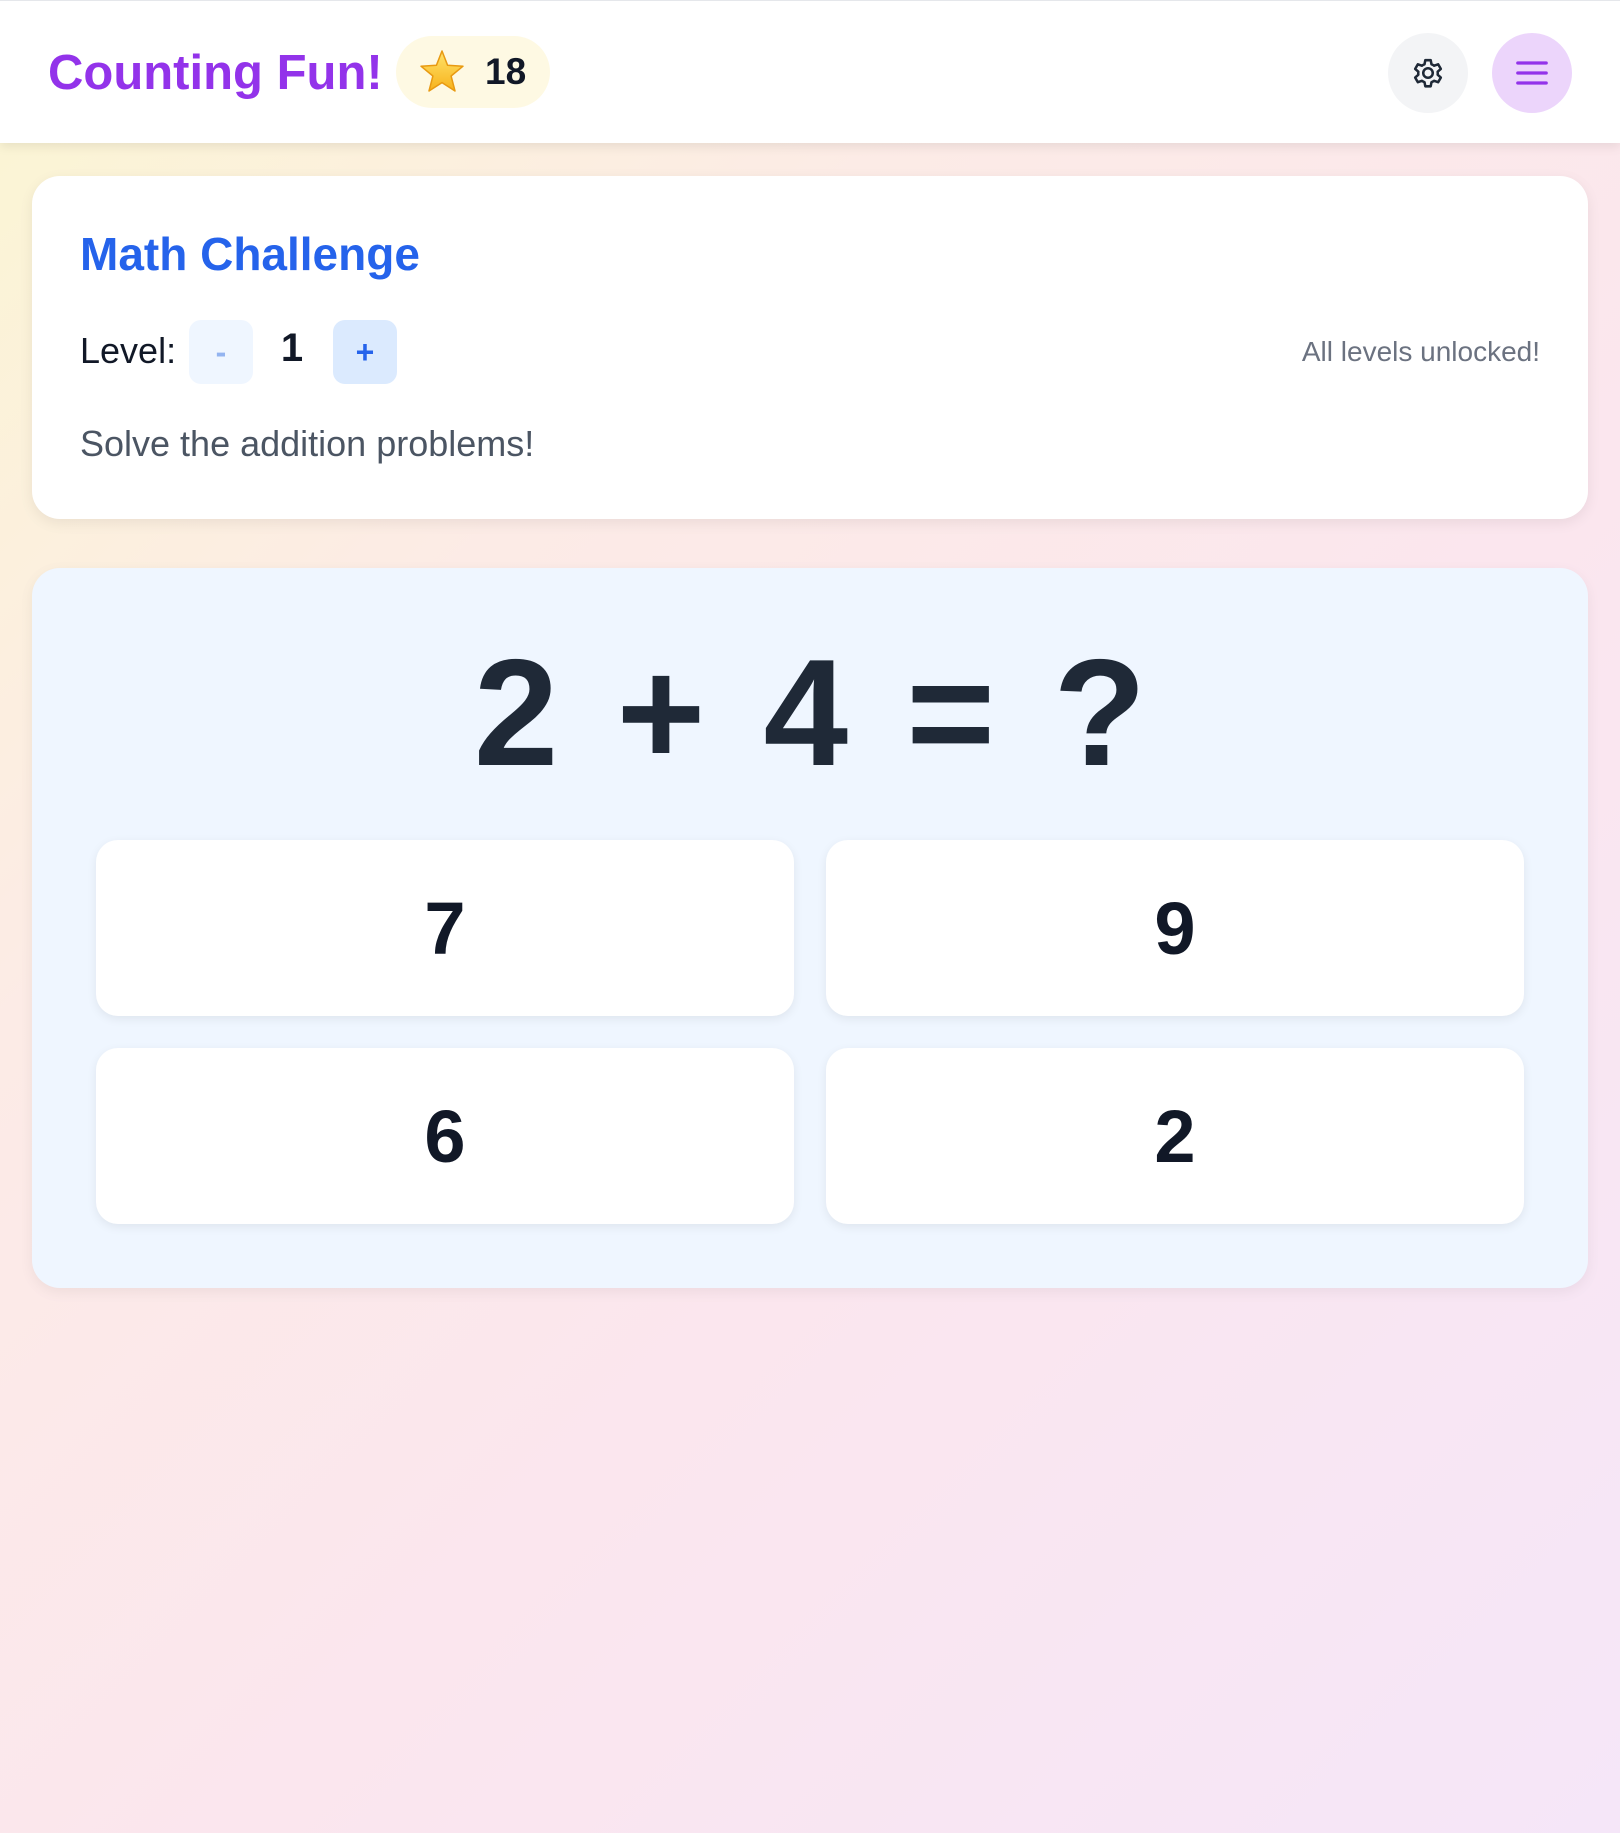 The image size is (1620, 1833). I want to click on hamburger-menu-icon, so click(1532, 73).